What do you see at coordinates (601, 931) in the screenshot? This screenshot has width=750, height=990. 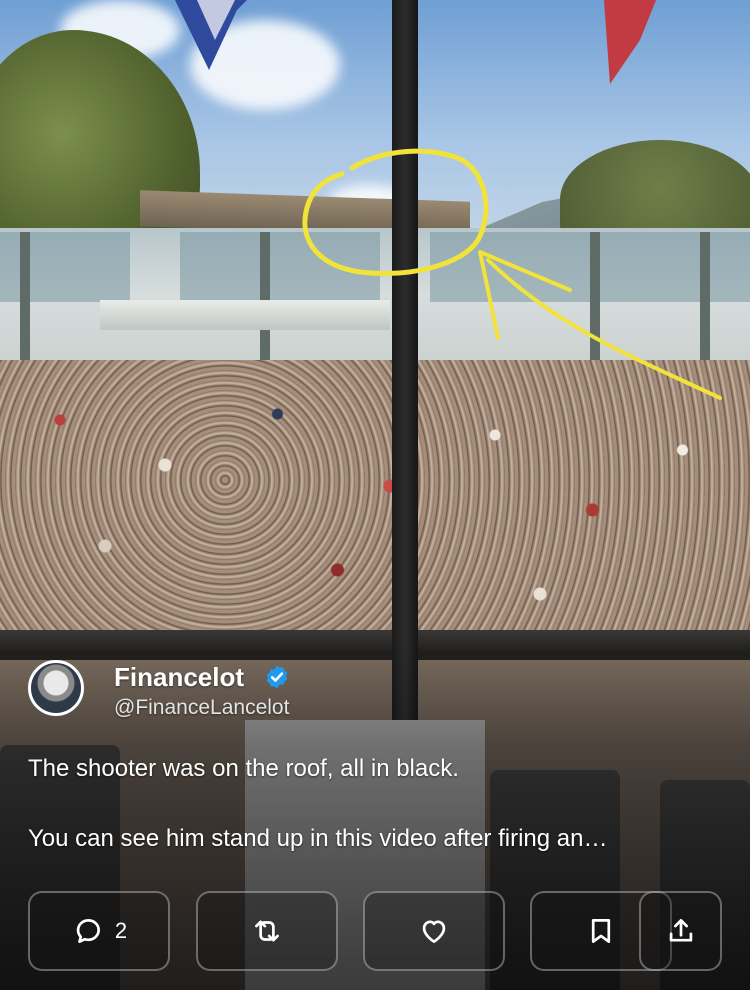 I see `bookmark-icon` at bounding box center [601, 931].